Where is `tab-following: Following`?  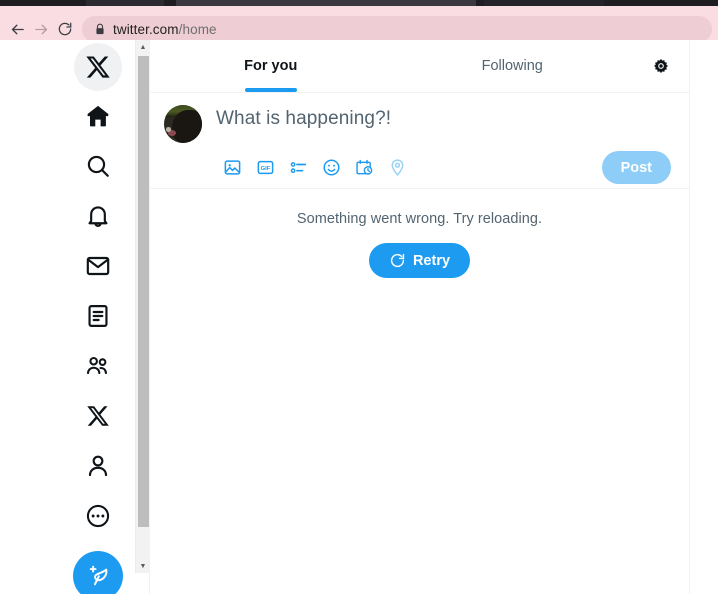
tab-following: Following is located at coordinates (513, 66).